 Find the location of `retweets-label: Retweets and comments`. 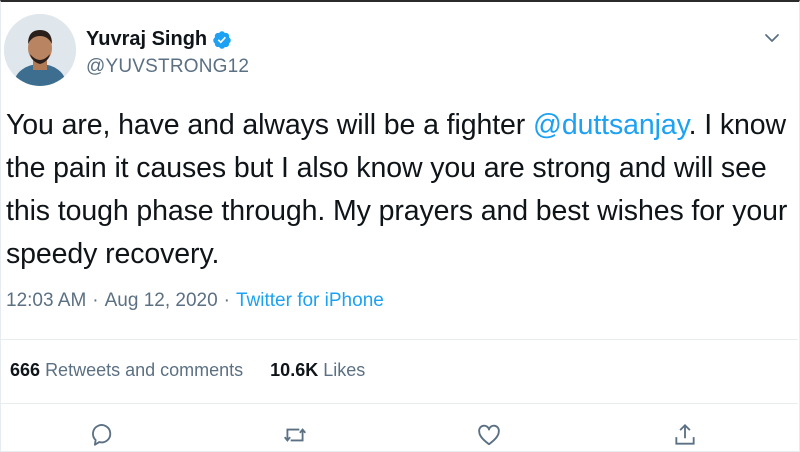

retweets-label: Retweets and comments is located at coordinates (144, 370).